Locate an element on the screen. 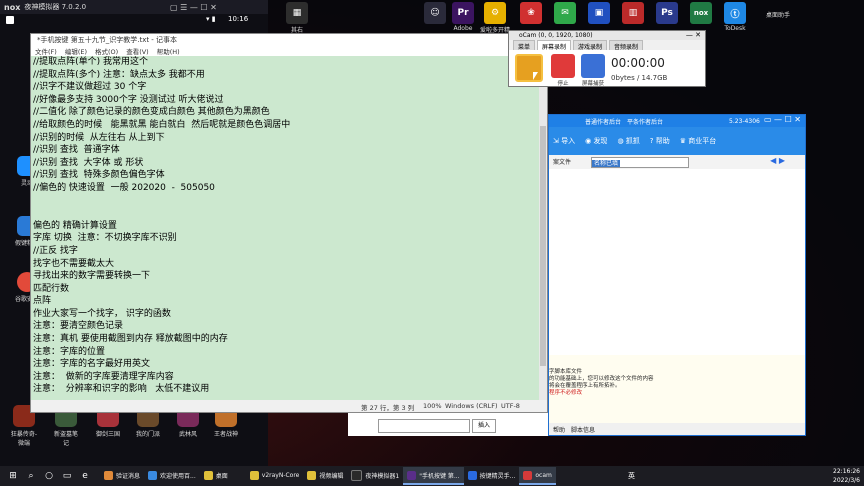 The image size is (864, 486). bw-link-1: 普通作者后台 is located at coordinates (603, 121).